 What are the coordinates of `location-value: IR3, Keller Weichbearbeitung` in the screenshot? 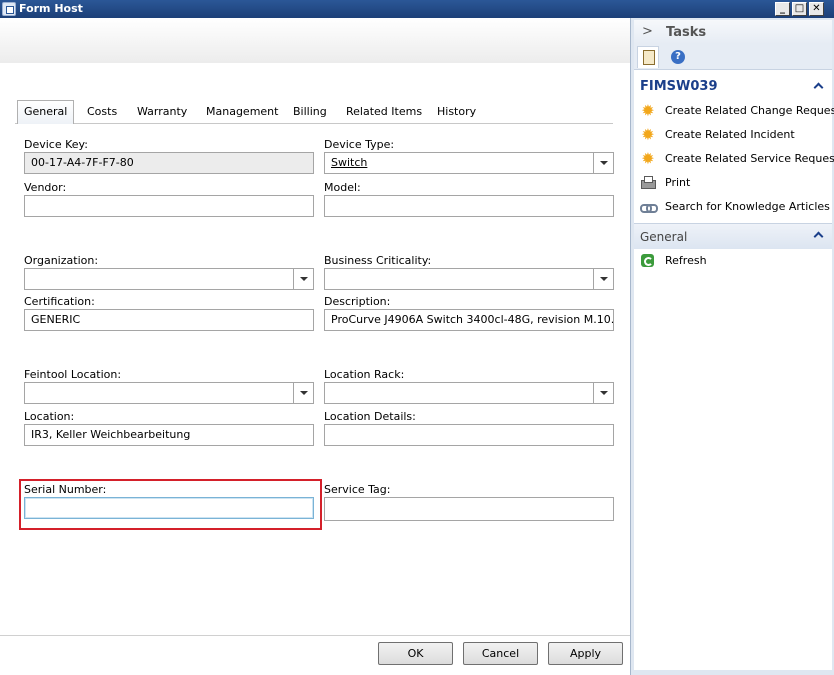 It's located at (111, 434).